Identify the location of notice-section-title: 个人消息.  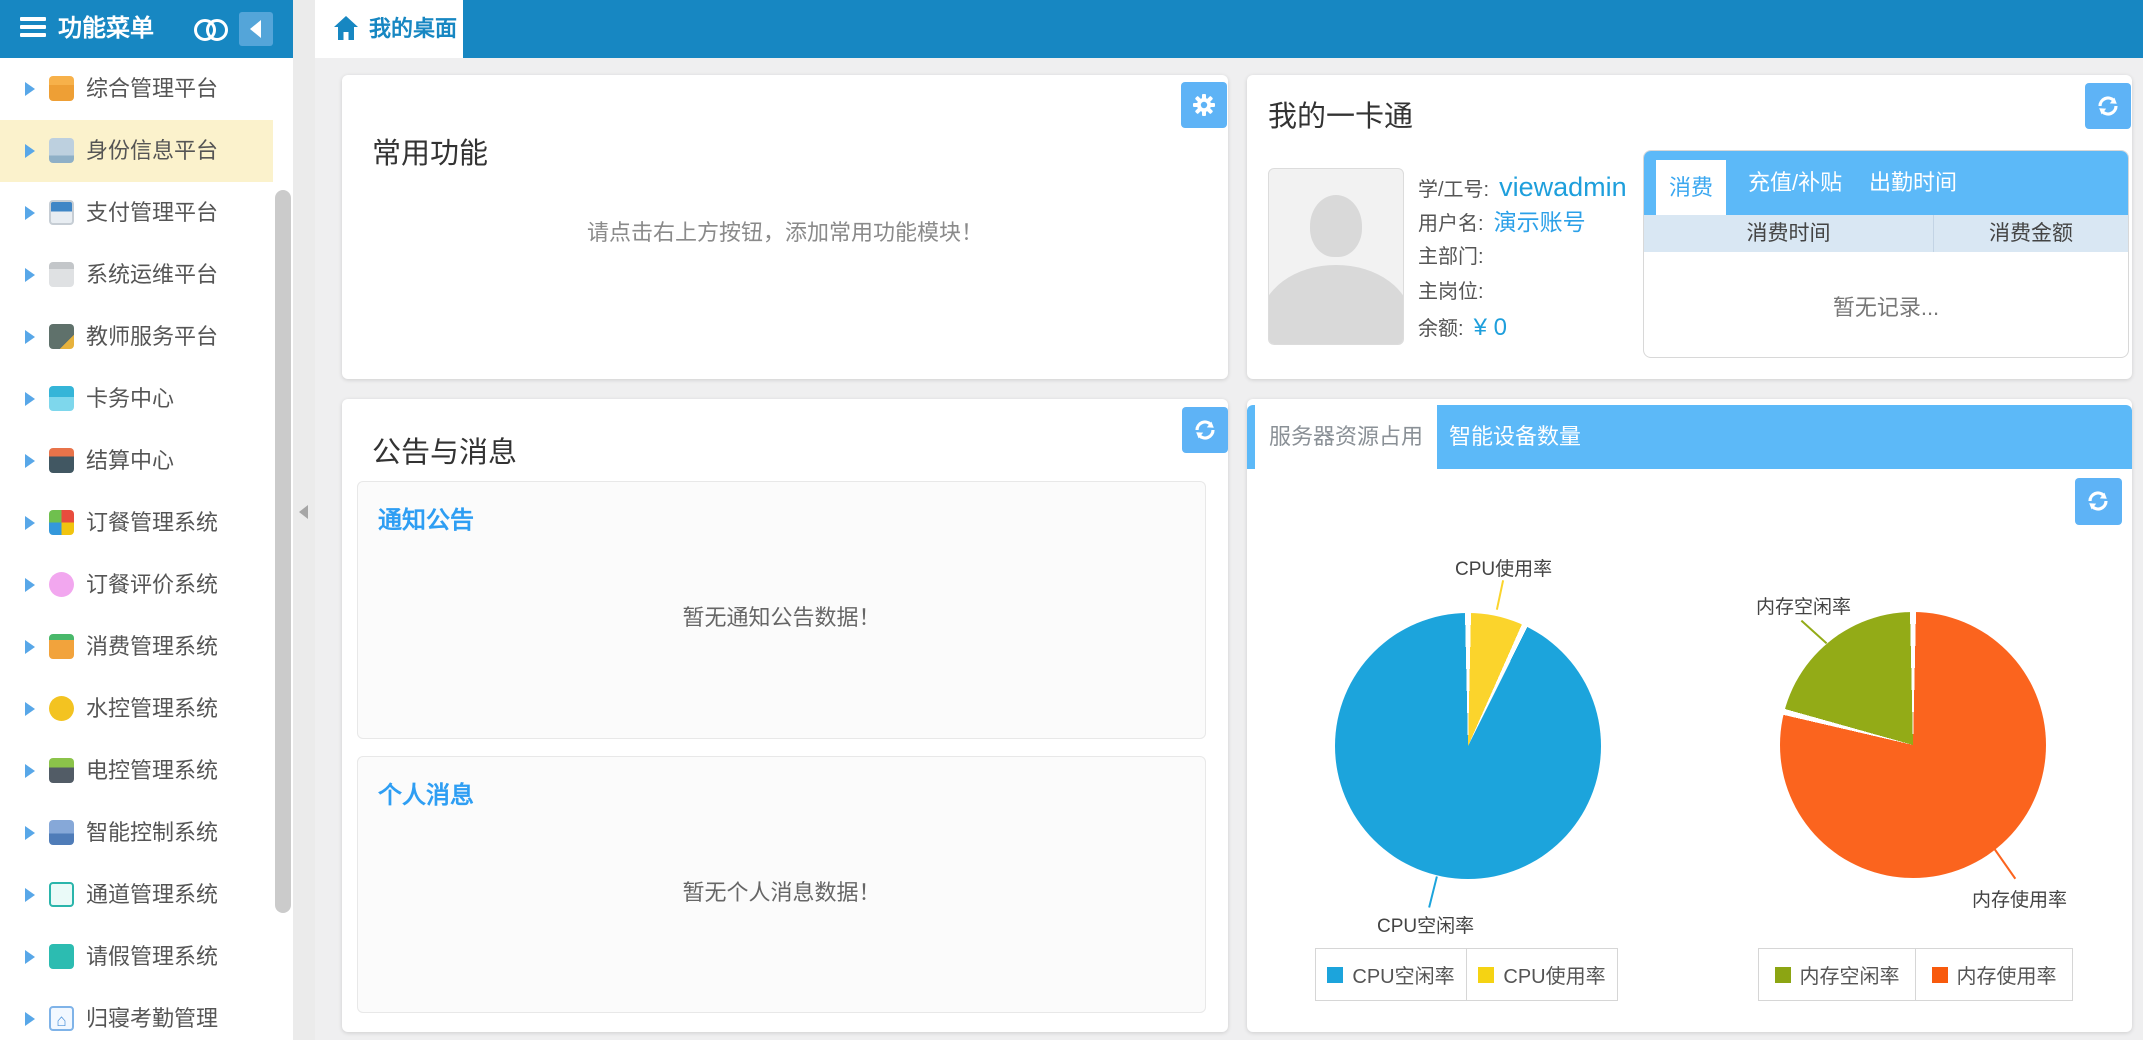
(426, 795).